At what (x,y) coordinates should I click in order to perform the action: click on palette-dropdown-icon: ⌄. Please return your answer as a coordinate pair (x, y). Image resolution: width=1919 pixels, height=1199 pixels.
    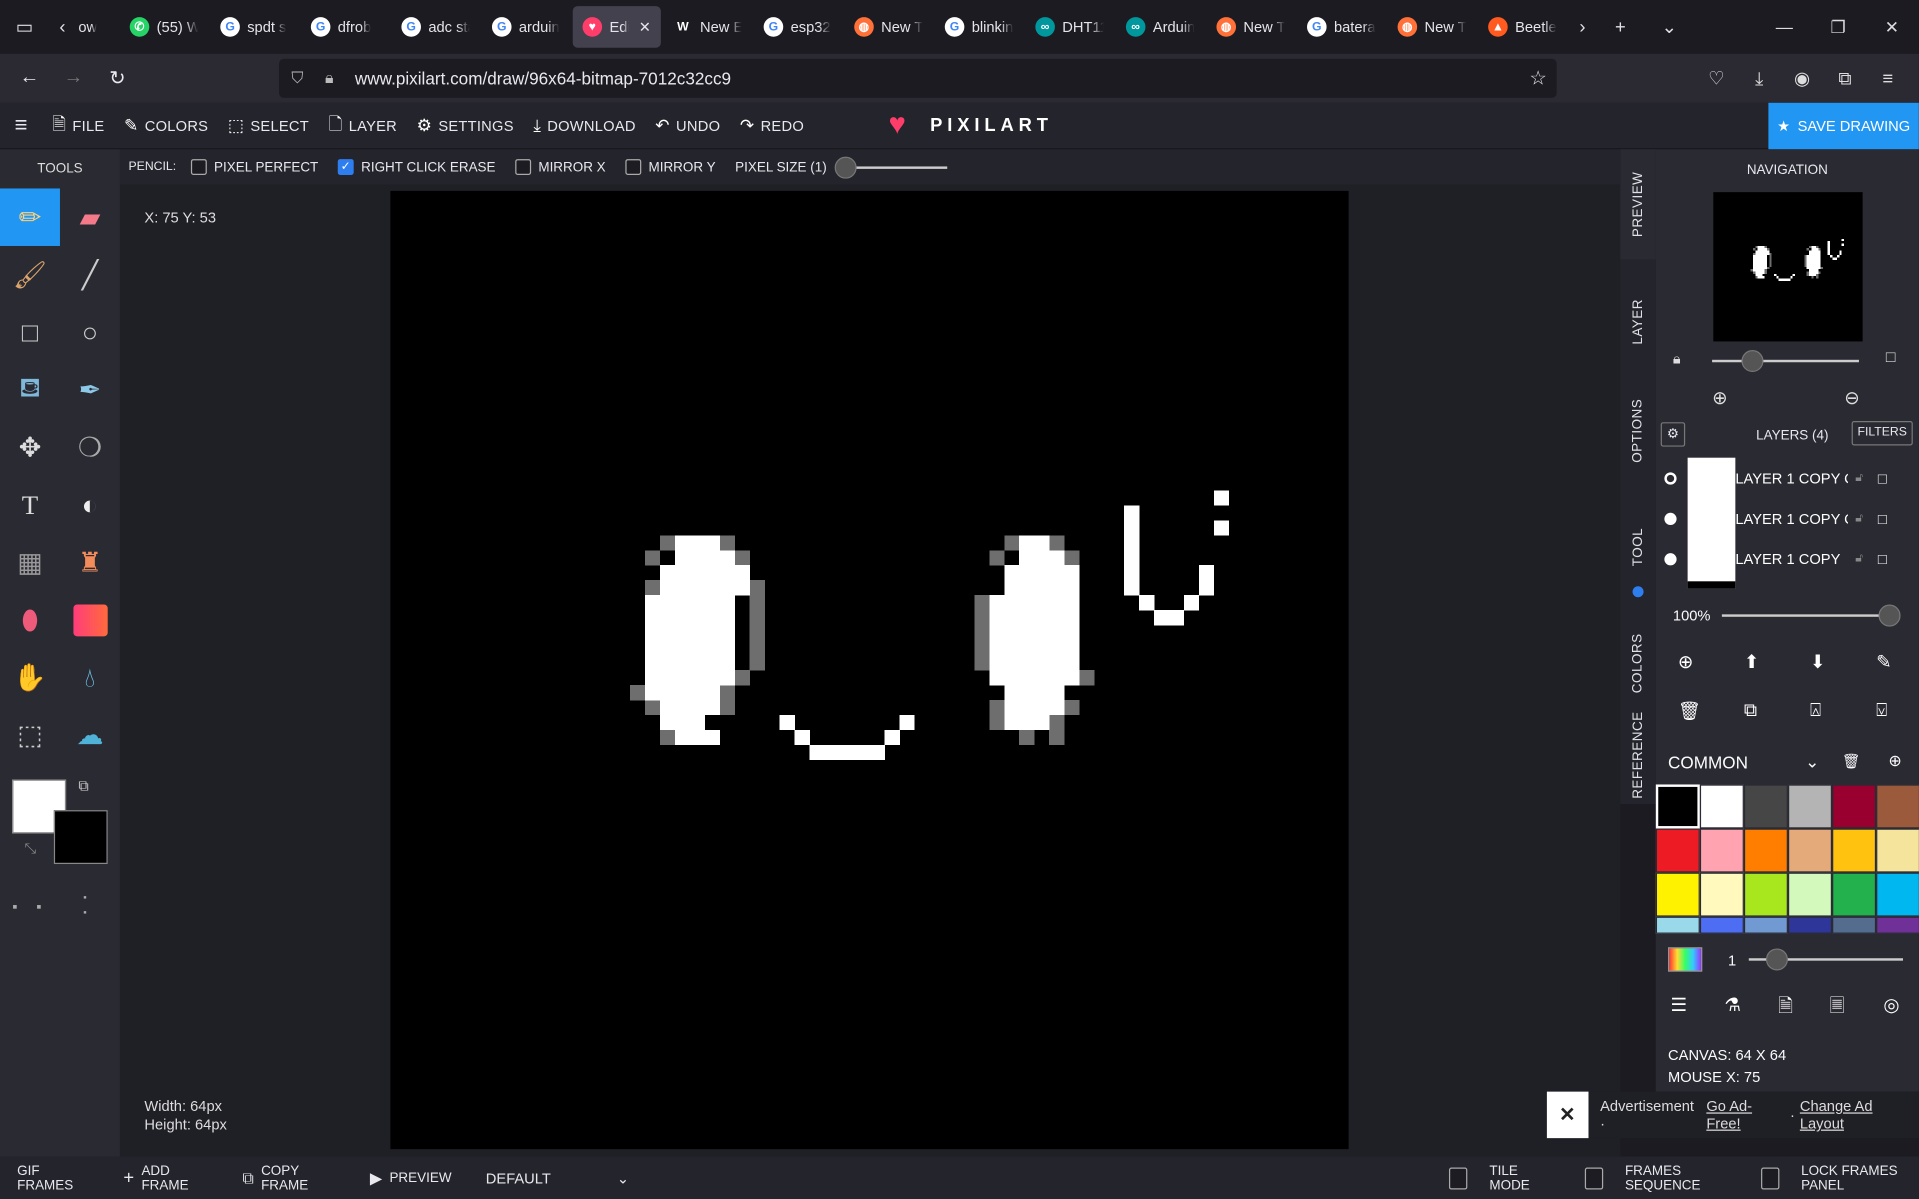
    Looking at the image, I should click on (1812, 761).